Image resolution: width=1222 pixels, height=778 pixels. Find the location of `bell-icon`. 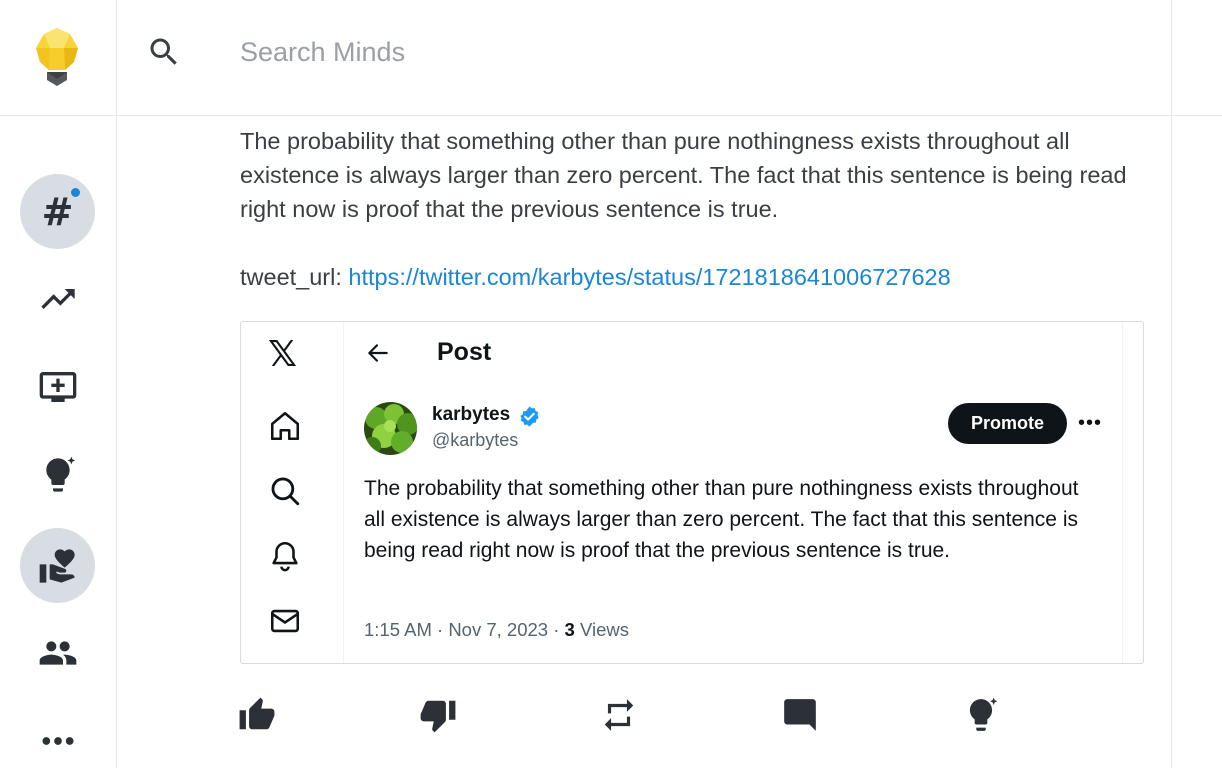

bell-icon is located at coordinates (285, 556).